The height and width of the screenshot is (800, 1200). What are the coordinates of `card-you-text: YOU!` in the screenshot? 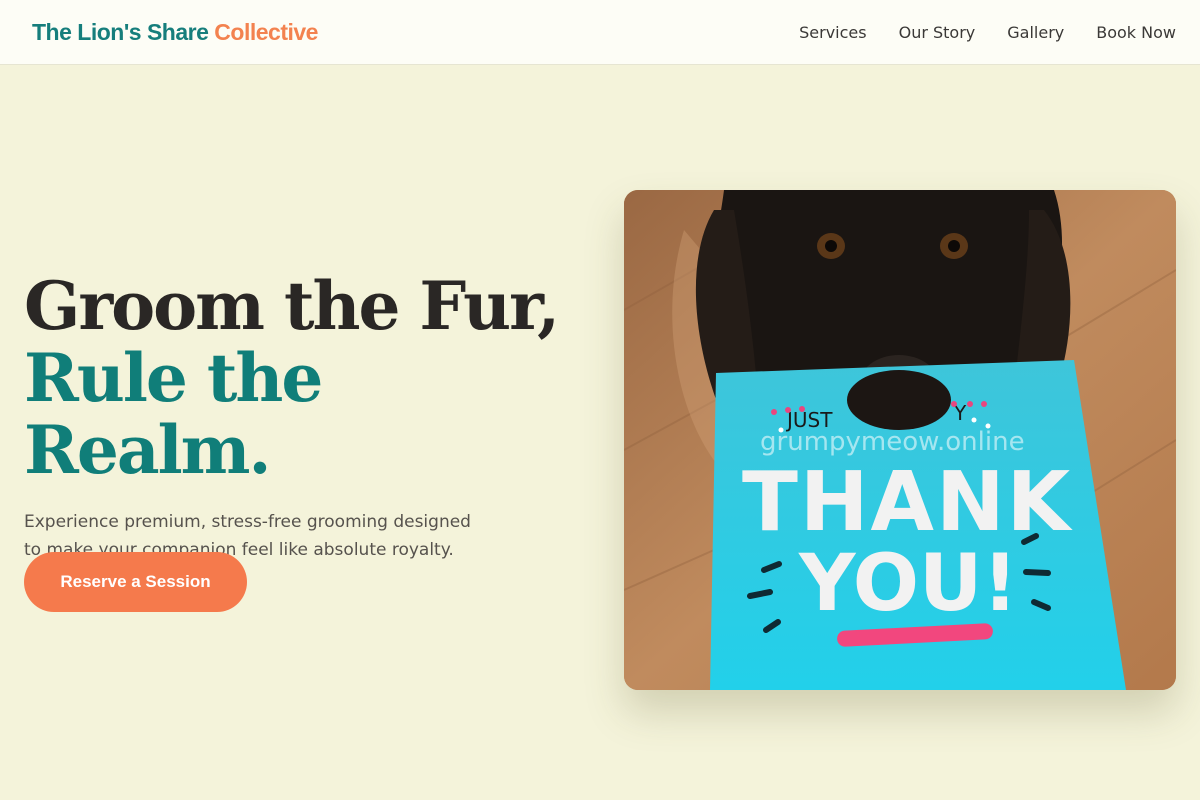 It's located at (908, 584).